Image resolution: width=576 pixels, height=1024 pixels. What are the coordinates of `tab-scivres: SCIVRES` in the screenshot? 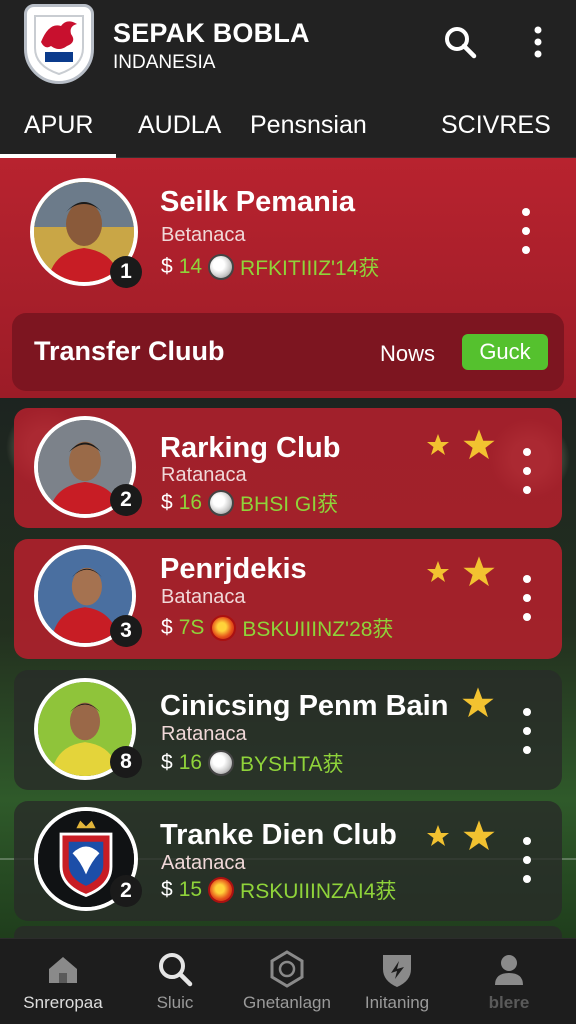 It's located at (496, 130).